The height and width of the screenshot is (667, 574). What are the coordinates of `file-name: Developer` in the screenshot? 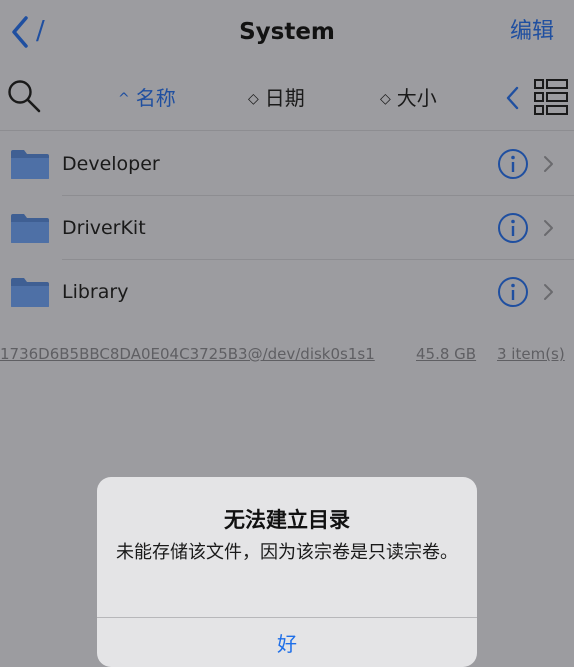 It's located at (111, 164).